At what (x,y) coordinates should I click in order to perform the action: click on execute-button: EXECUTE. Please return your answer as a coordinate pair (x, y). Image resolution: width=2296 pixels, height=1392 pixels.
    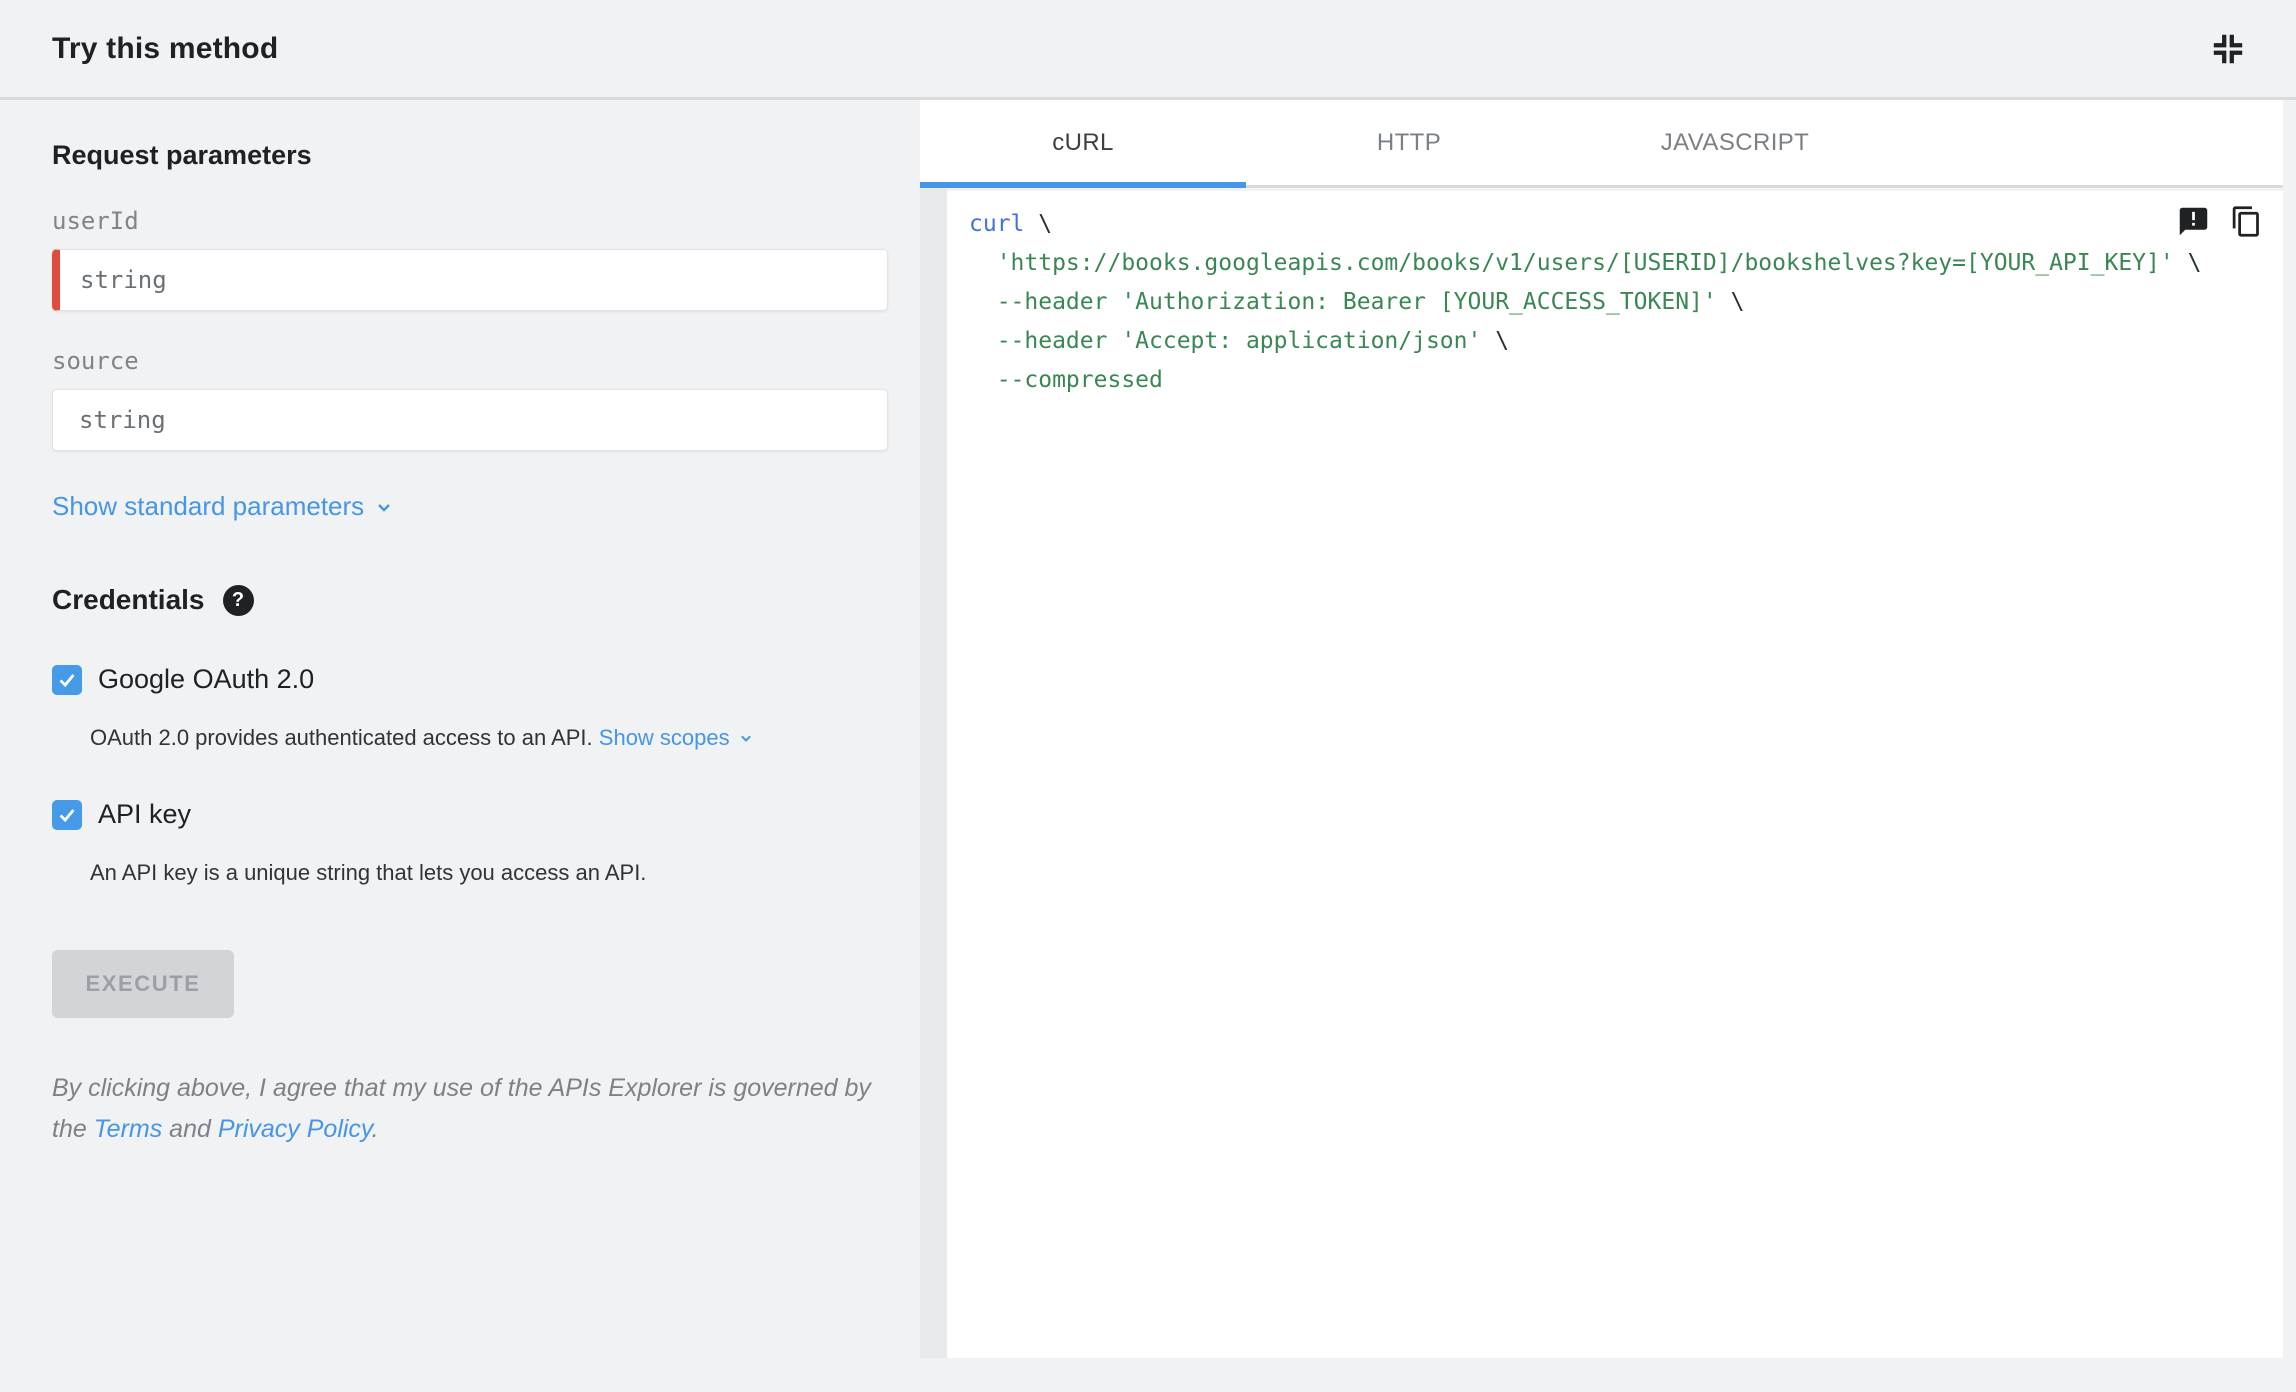
    Looking at the image, I should click on (143, 984).